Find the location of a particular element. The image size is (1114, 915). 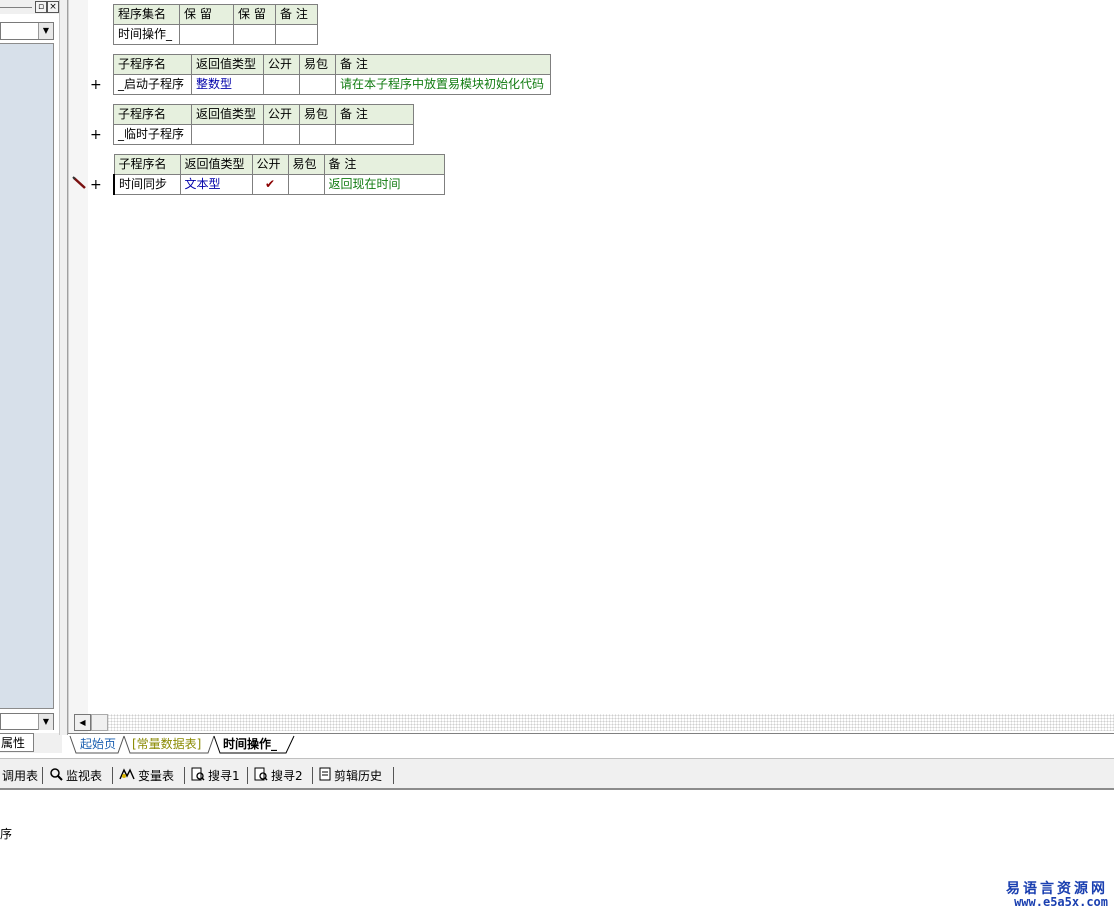

variable-table-button: 变量表 is located at coordinates (146, 776).